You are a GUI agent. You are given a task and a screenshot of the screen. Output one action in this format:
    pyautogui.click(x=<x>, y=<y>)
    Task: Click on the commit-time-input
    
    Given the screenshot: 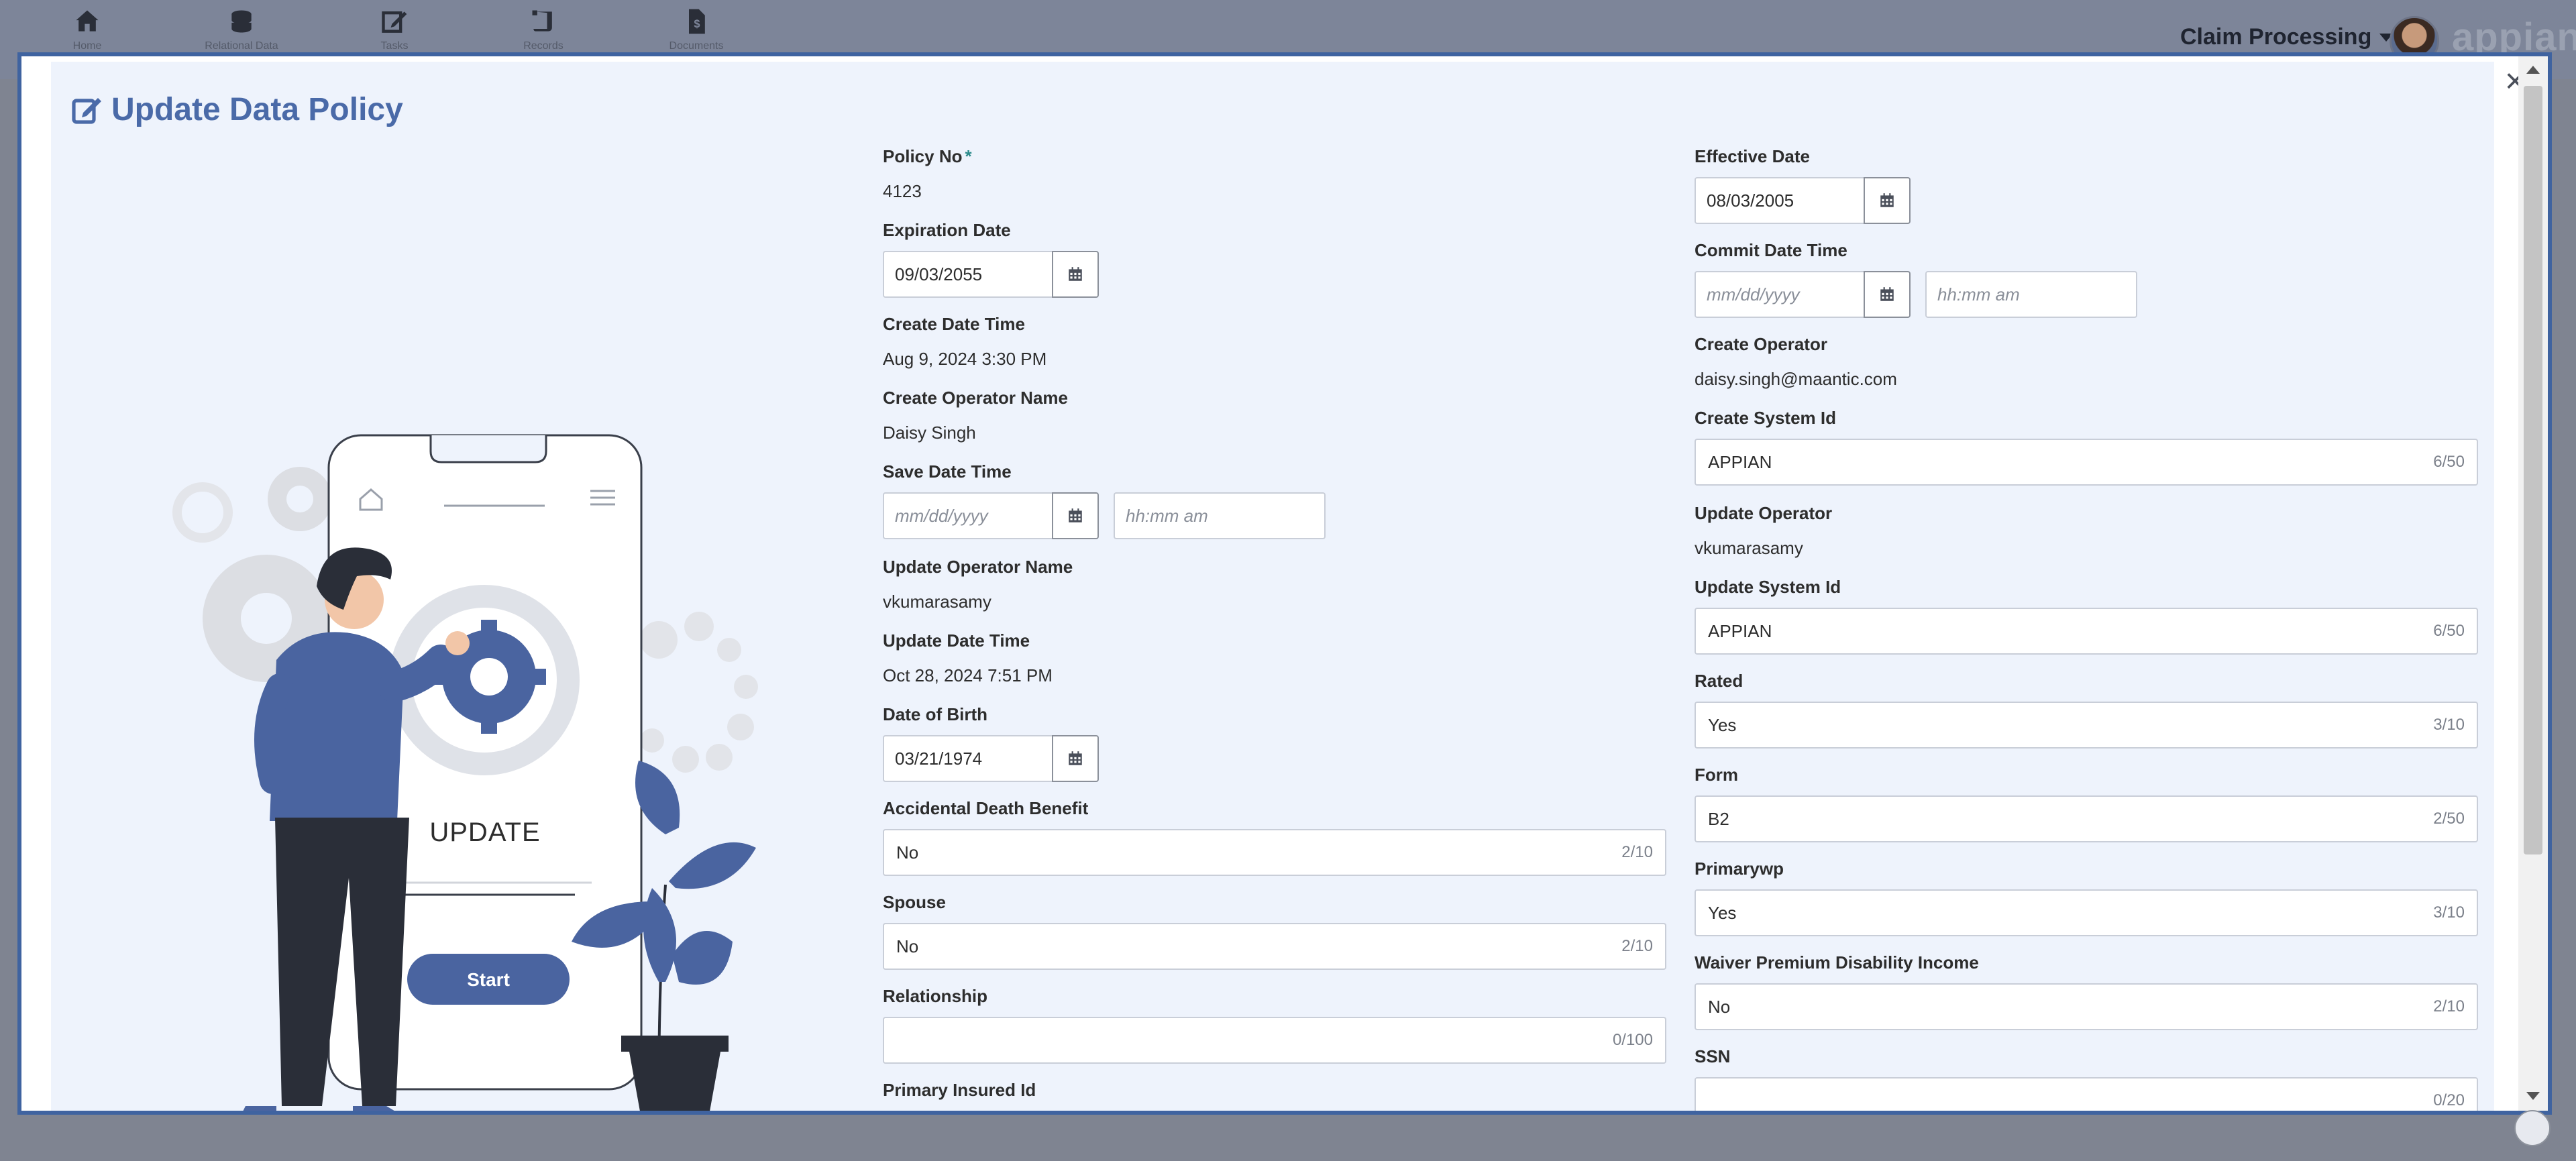 What is the action you would take?
    pyautogui.click(x=2031, y=294)
    